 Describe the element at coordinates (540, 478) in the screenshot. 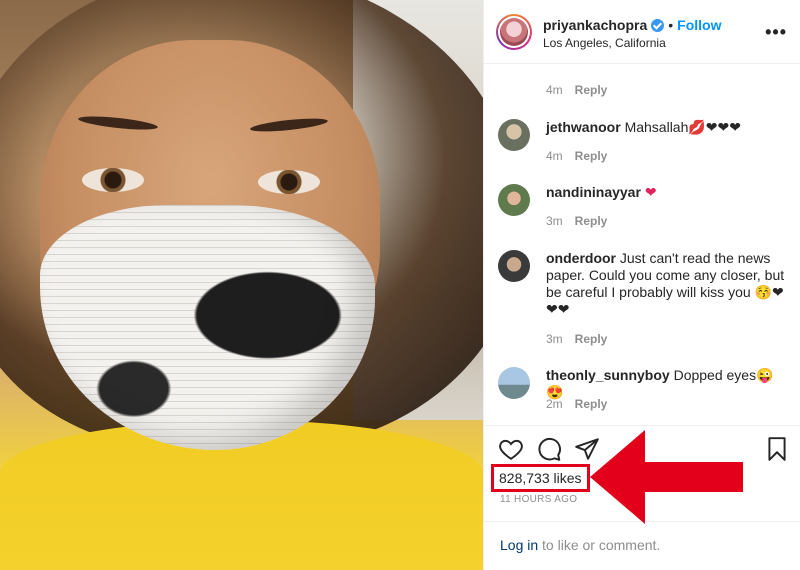

I see `likes-count: 828,733 likes` at that location.